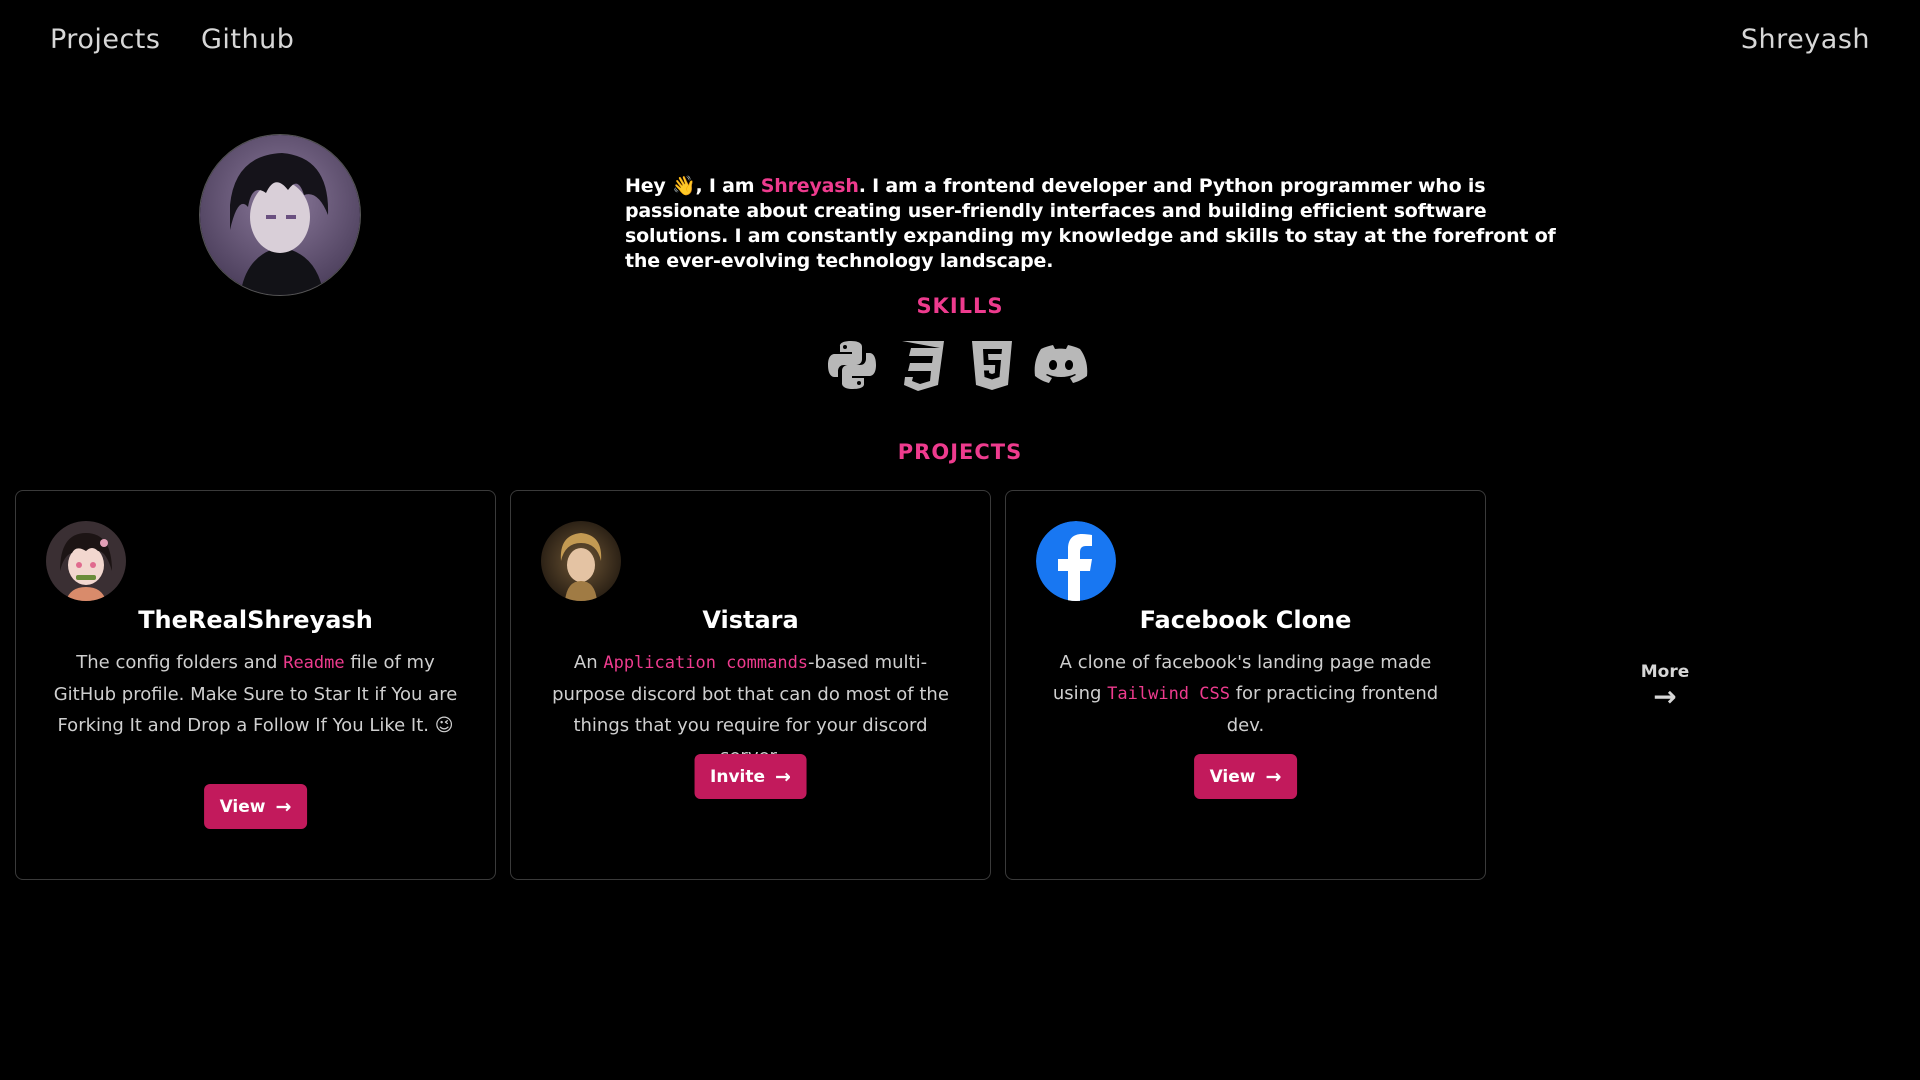 The width and height of the screenshot is (1920, 1080). Describe the element at coordinates (1245, 620) in the screenshot. I see `project-title: Facebook Clone` at that location.